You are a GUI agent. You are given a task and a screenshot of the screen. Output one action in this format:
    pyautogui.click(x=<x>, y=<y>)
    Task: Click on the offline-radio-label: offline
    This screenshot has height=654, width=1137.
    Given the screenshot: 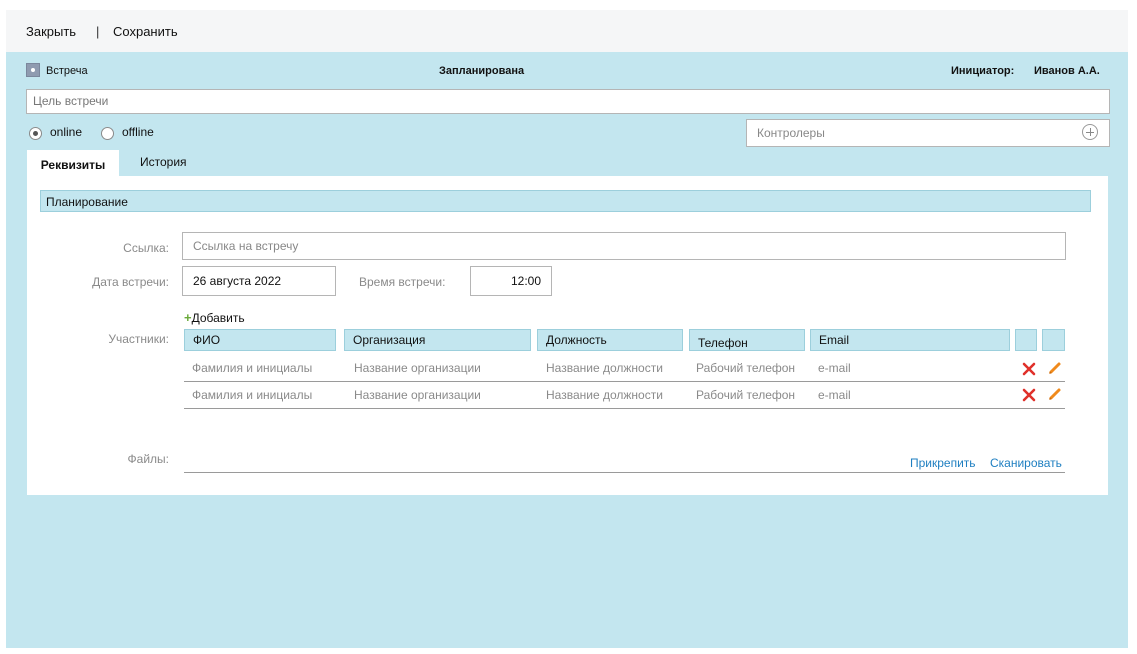 What is the action you would take?
    pyautogui.click(x=138, y=132)
    